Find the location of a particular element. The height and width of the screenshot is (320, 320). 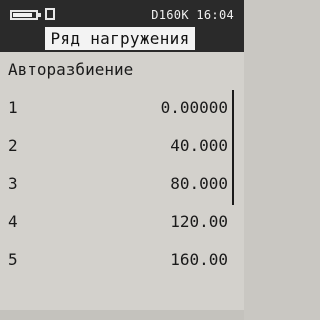

screen-title: Ряд нагружения is located at coordinates (120, 38).